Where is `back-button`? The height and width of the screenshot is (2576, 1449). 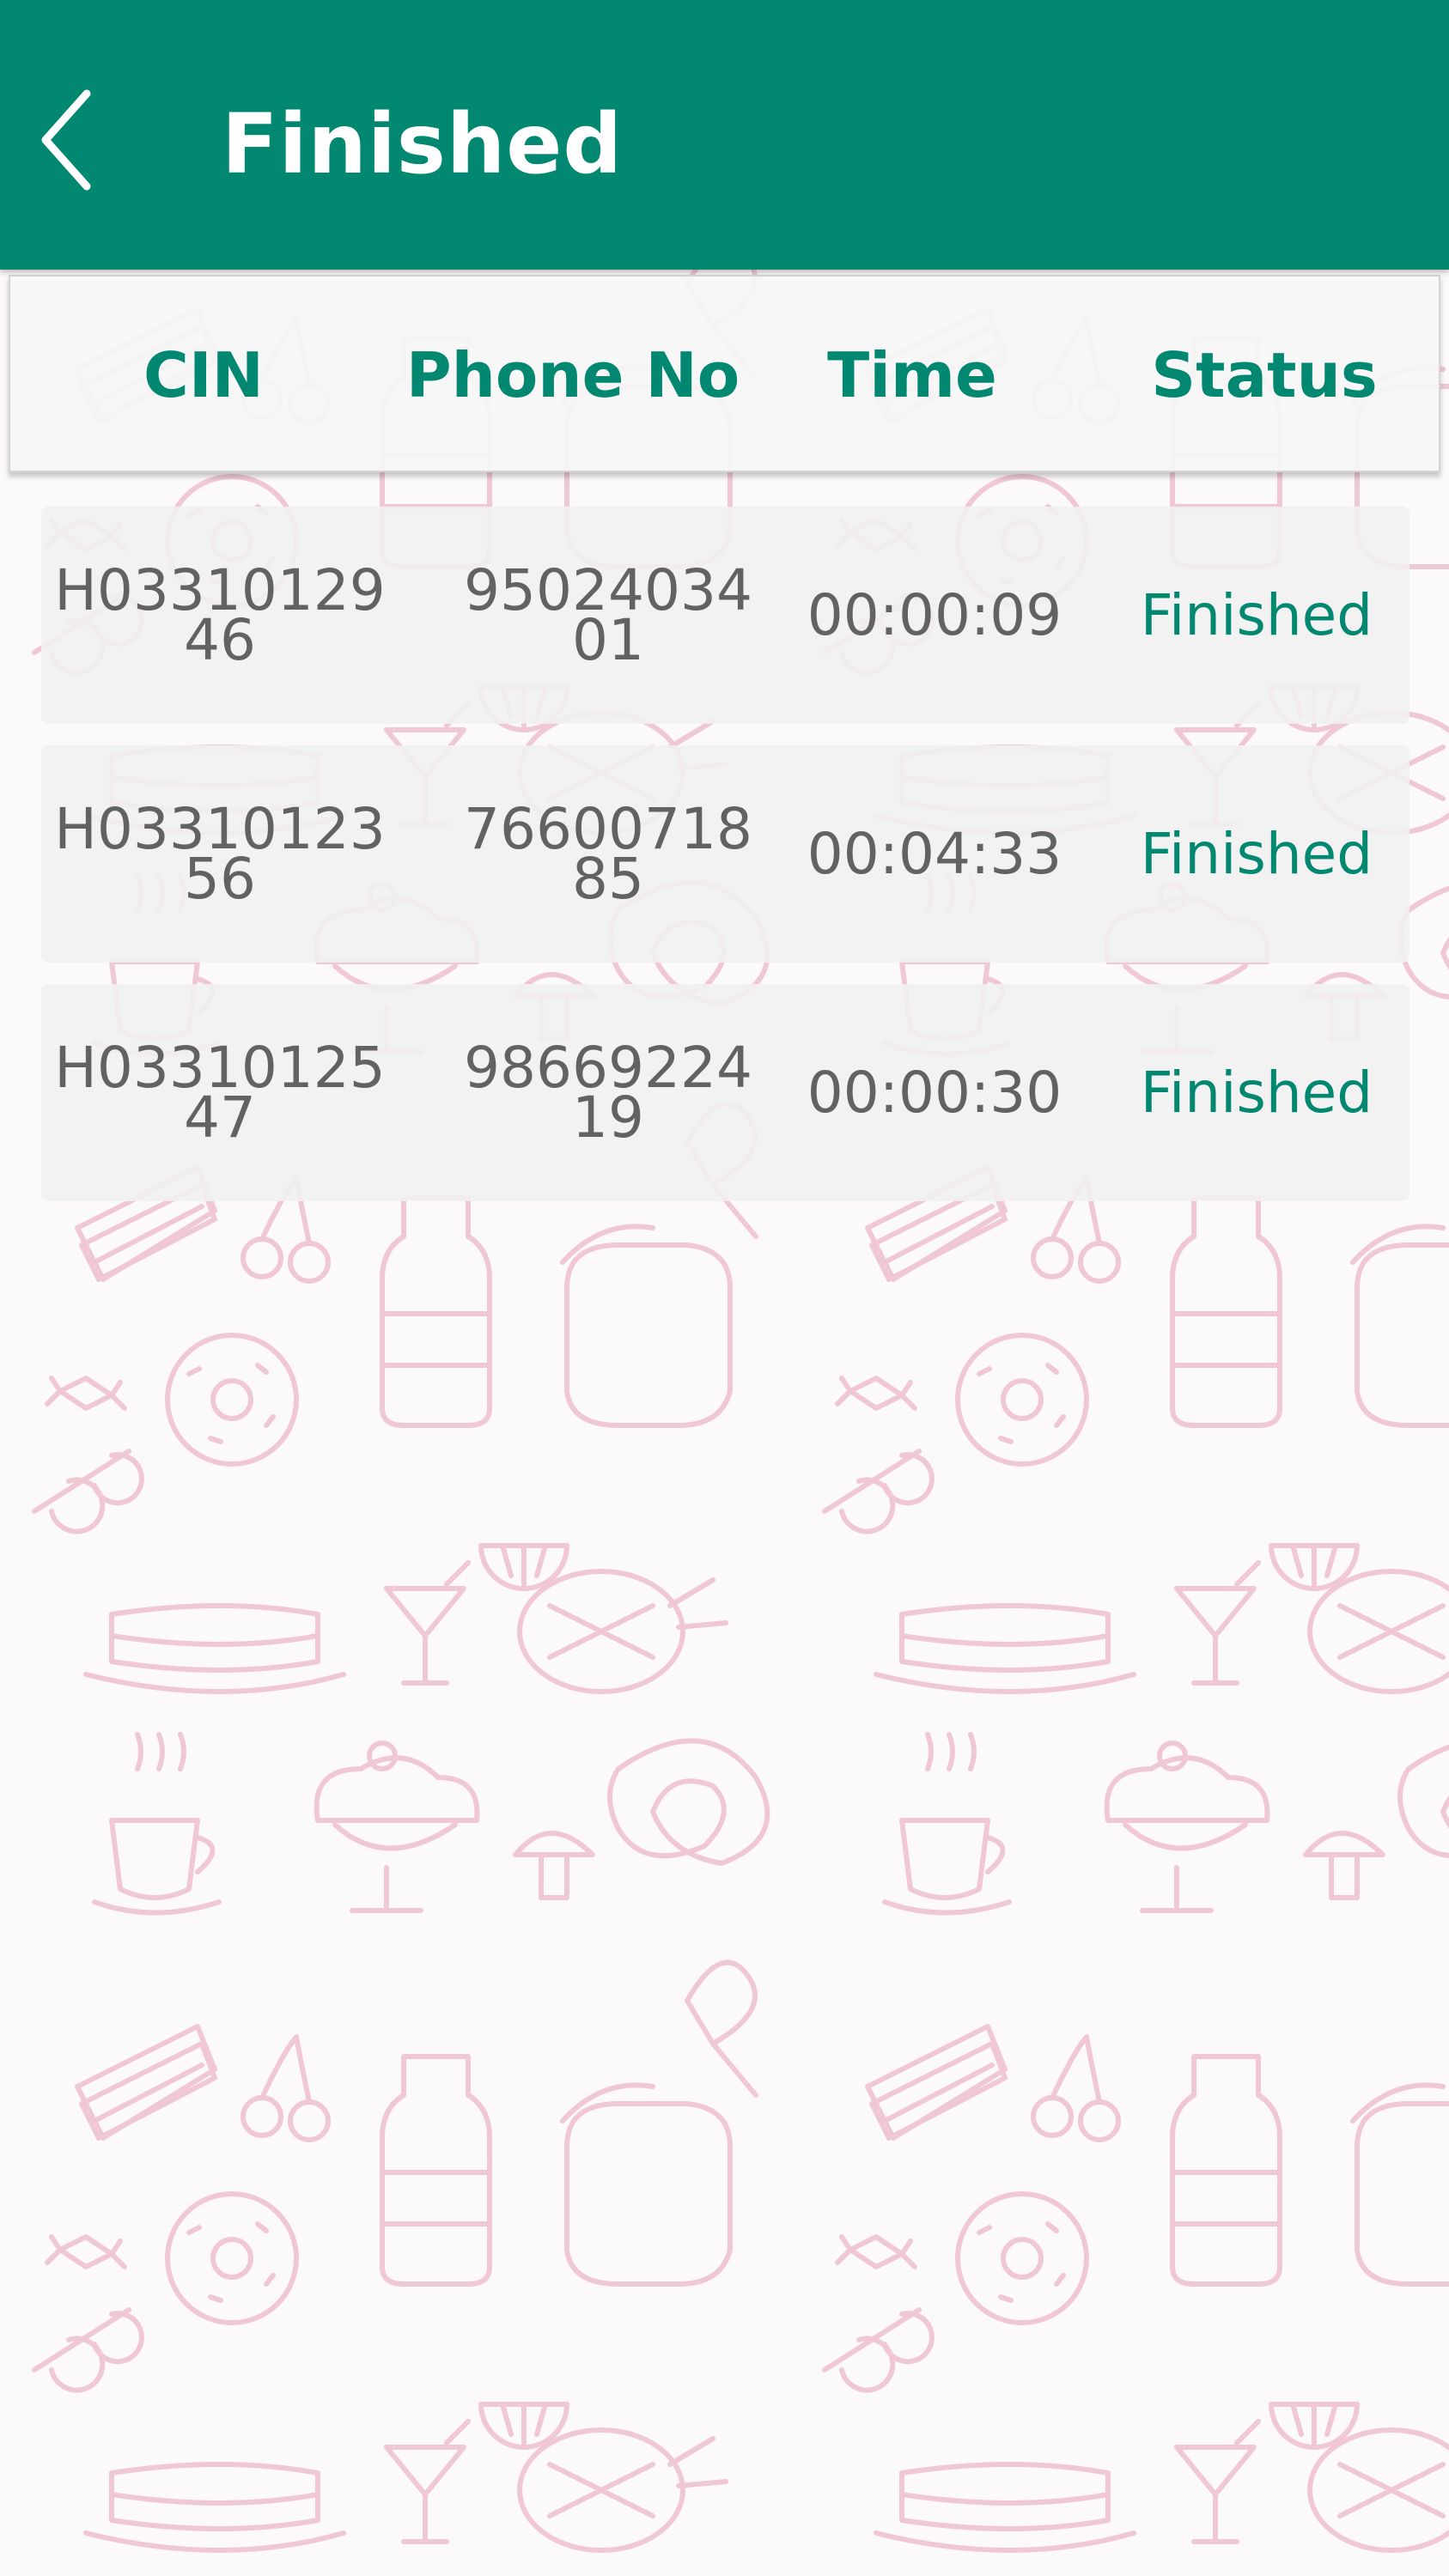
back-button is located at coordinates (67, 142).